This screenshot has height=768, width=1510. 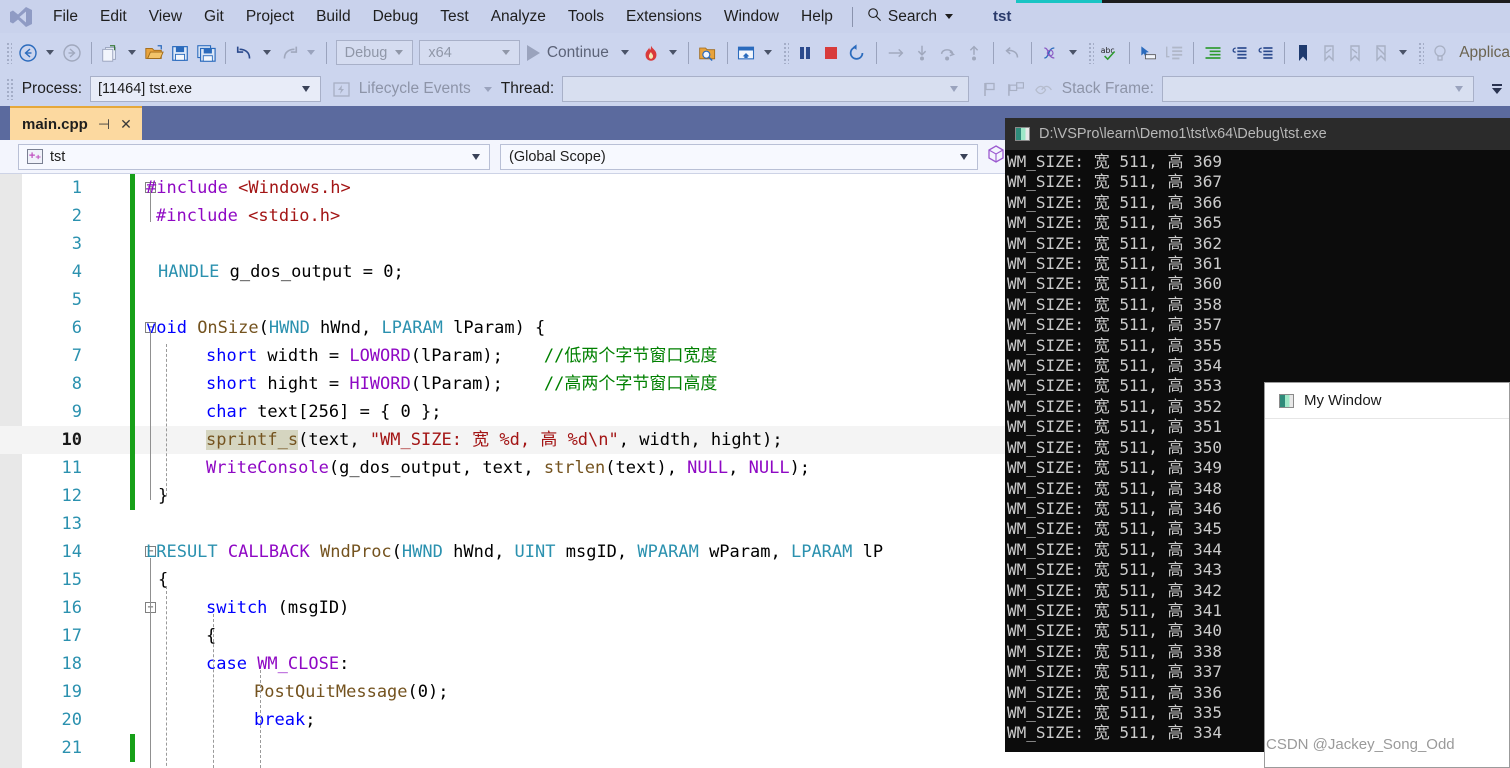 What do you see at coordinates (1303, 53) in the screenshot?
I see `bookmark-button` at bounding box center [1303, 53].